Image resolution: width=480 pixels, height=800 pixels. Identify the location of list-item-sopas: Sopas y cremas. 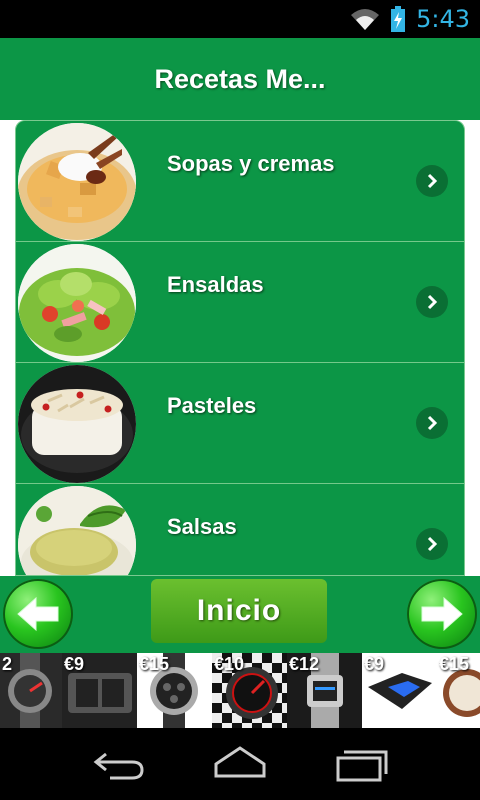
(240, 181).